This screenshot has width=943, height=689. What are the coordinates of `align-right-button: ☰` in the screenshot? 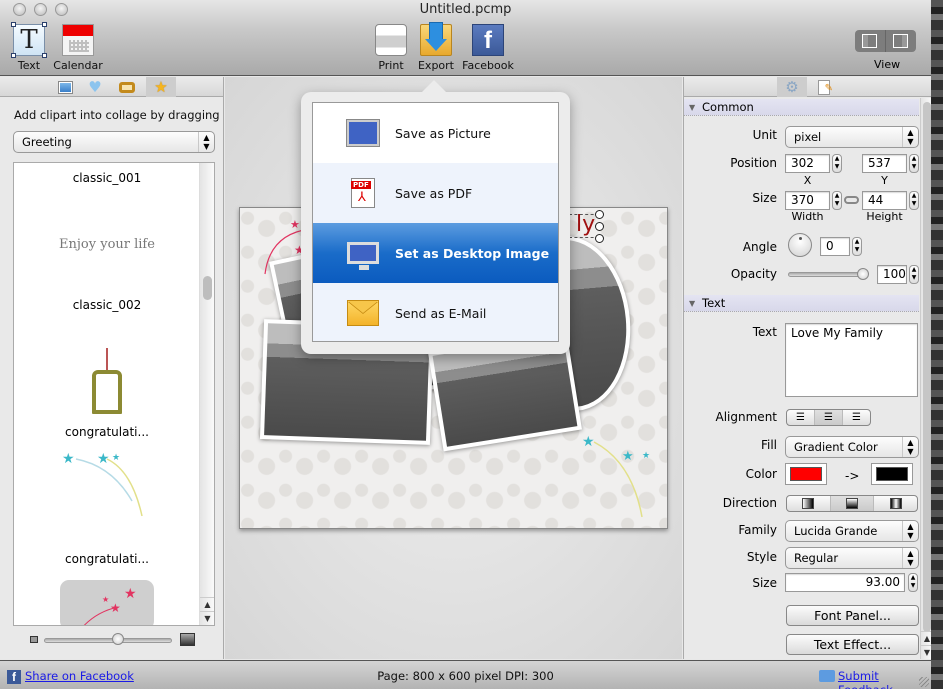 It's located at (856, 417).